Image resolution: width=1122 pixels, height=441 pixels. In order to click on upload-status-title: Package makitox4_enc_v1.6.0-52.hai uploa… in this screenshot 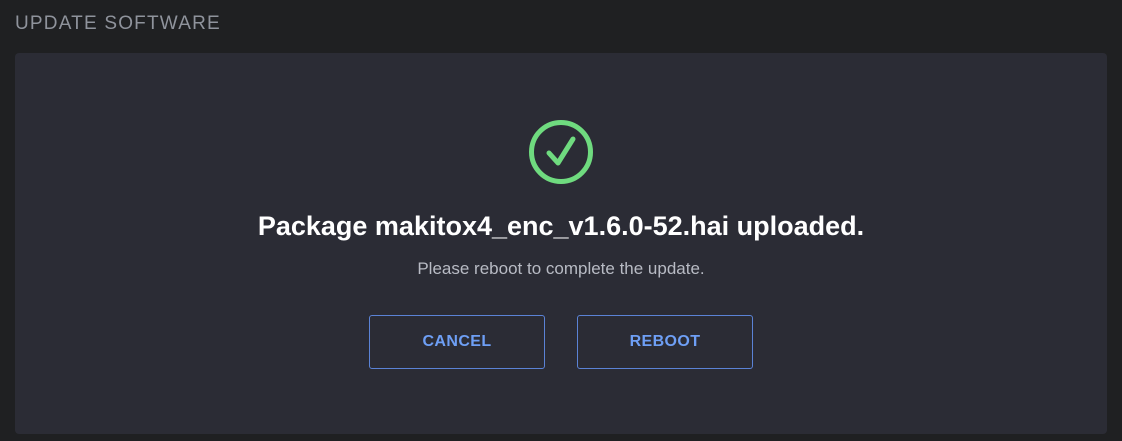, I will do `click(561, 226)`.